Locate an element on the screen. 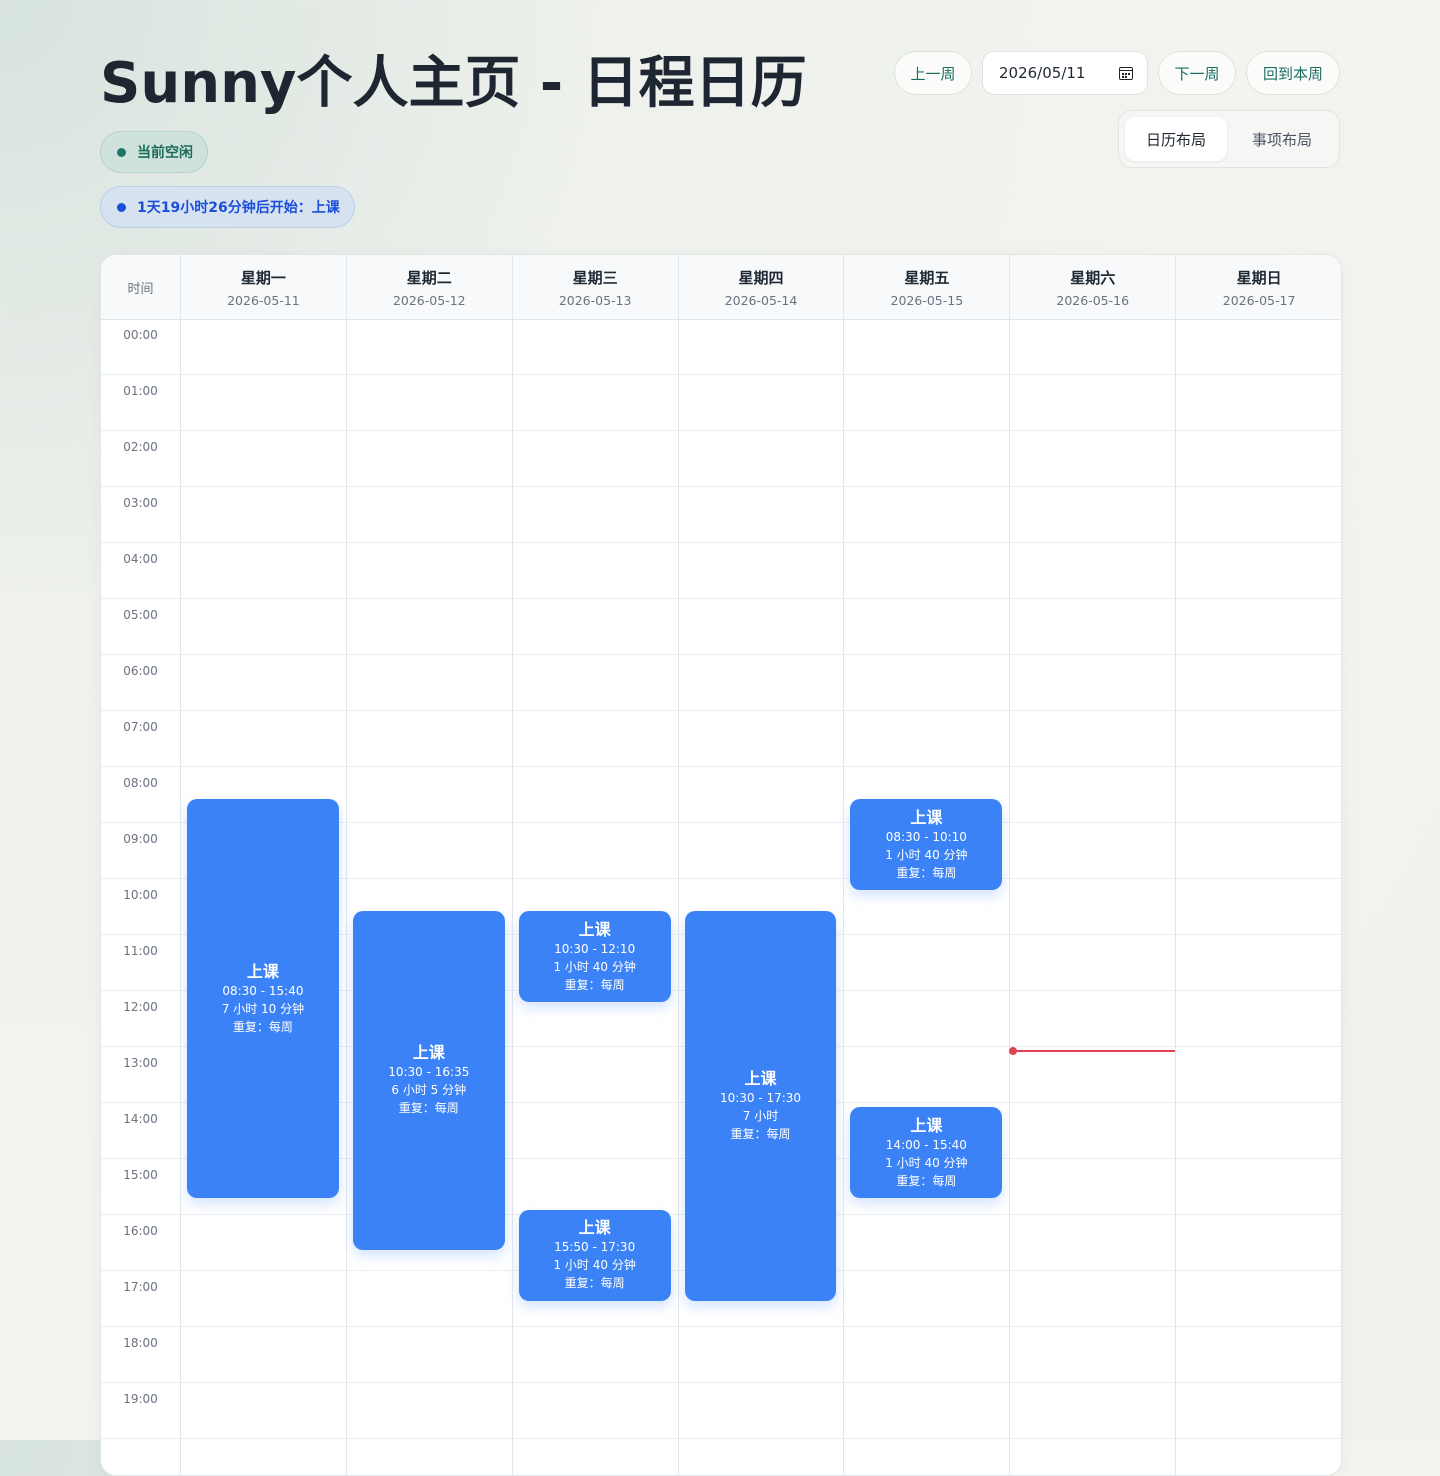  event-card: 上课 15:50 - 17:30 1 小时 40 分钟 重复：每周 is located at coordinates (594, 1255).